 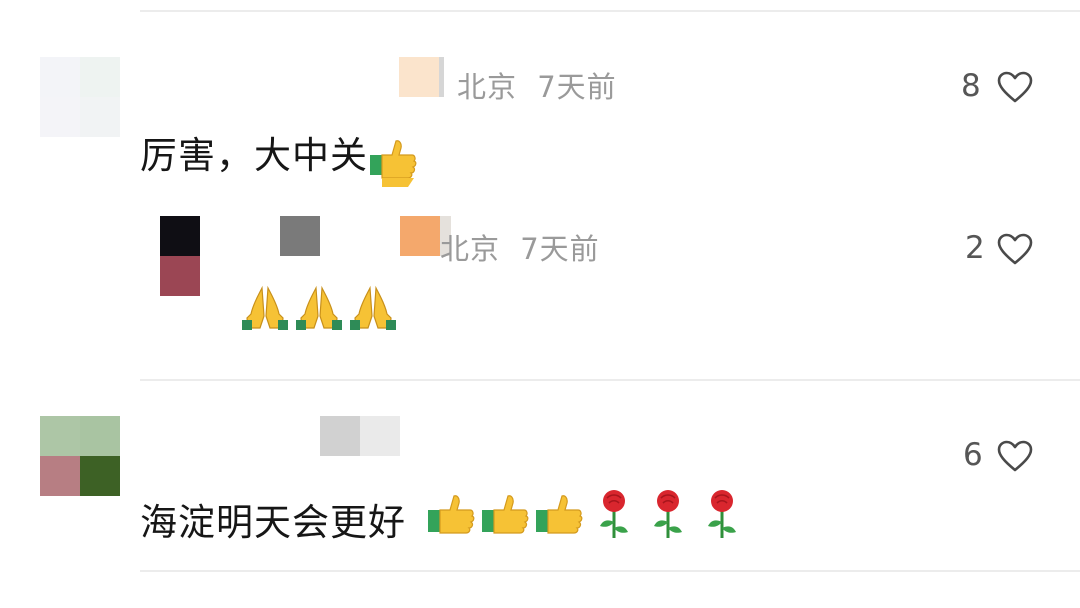 What do you see at coordinates (610, 380) in the screenshot?
I see `divider-middle` at bounding box center [610, 380].